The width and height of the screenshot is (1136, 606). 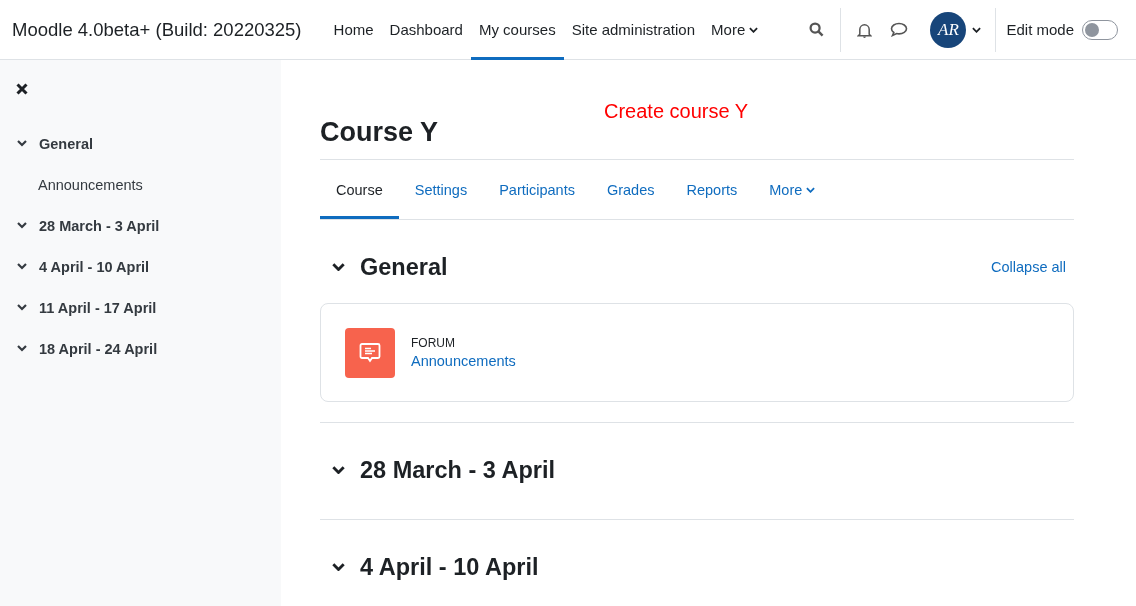 What do you see at coordinates (449, 567) in the screenshot?
I see `section-title: 4 April - 10 April` at bounding box center [449, 567].